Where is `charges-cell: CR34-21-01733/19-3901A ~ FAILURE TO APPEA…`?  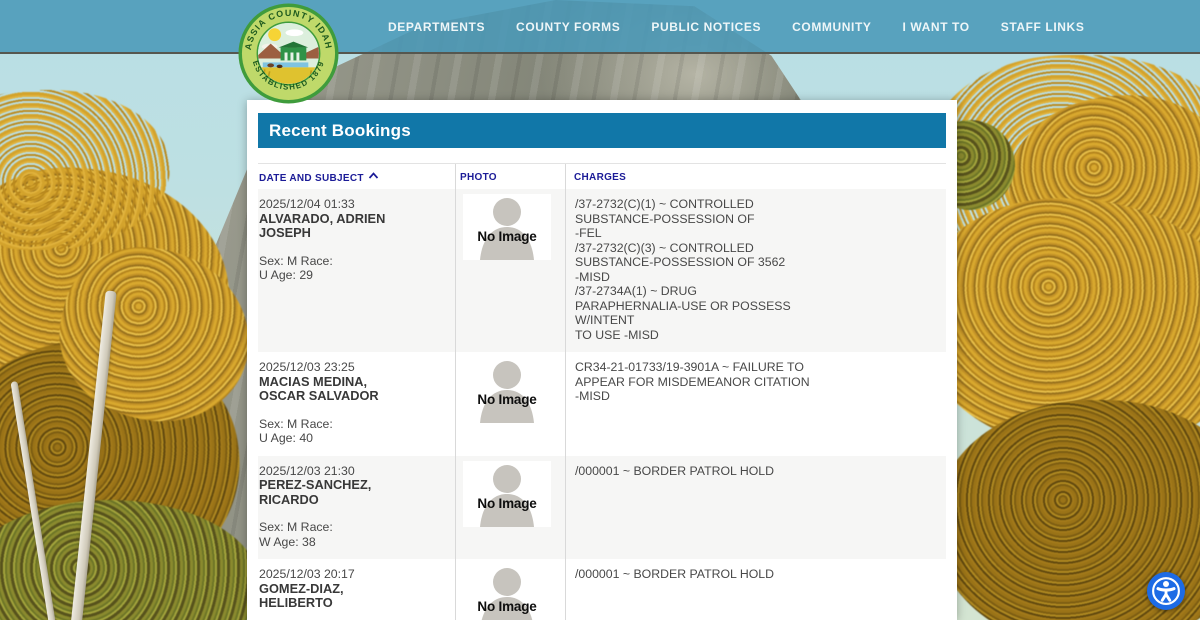 charges-cell: CR34-21-01733/19-3901A ~ FAILURE TO APPEA… is located at coordinates (755, 404).